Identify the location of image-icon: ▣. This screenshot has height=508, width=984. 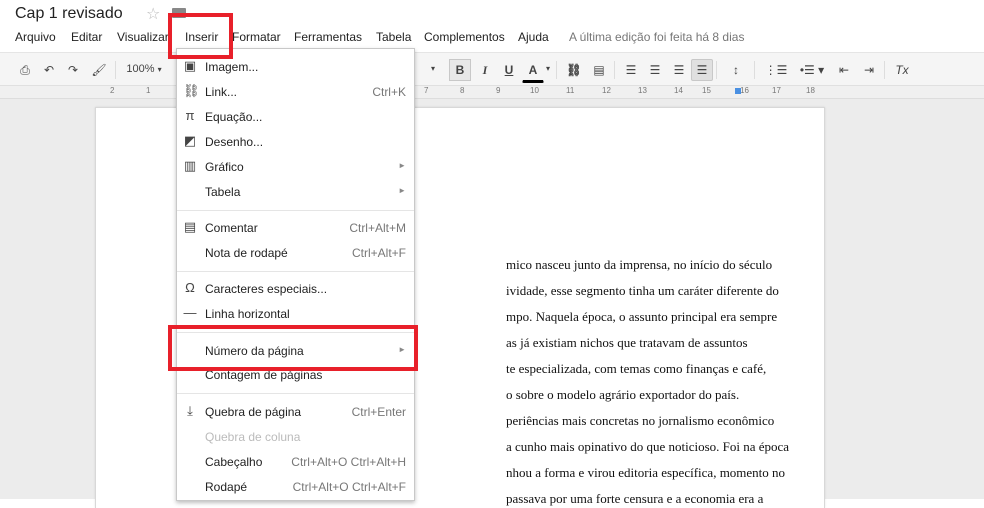
(190, 65).